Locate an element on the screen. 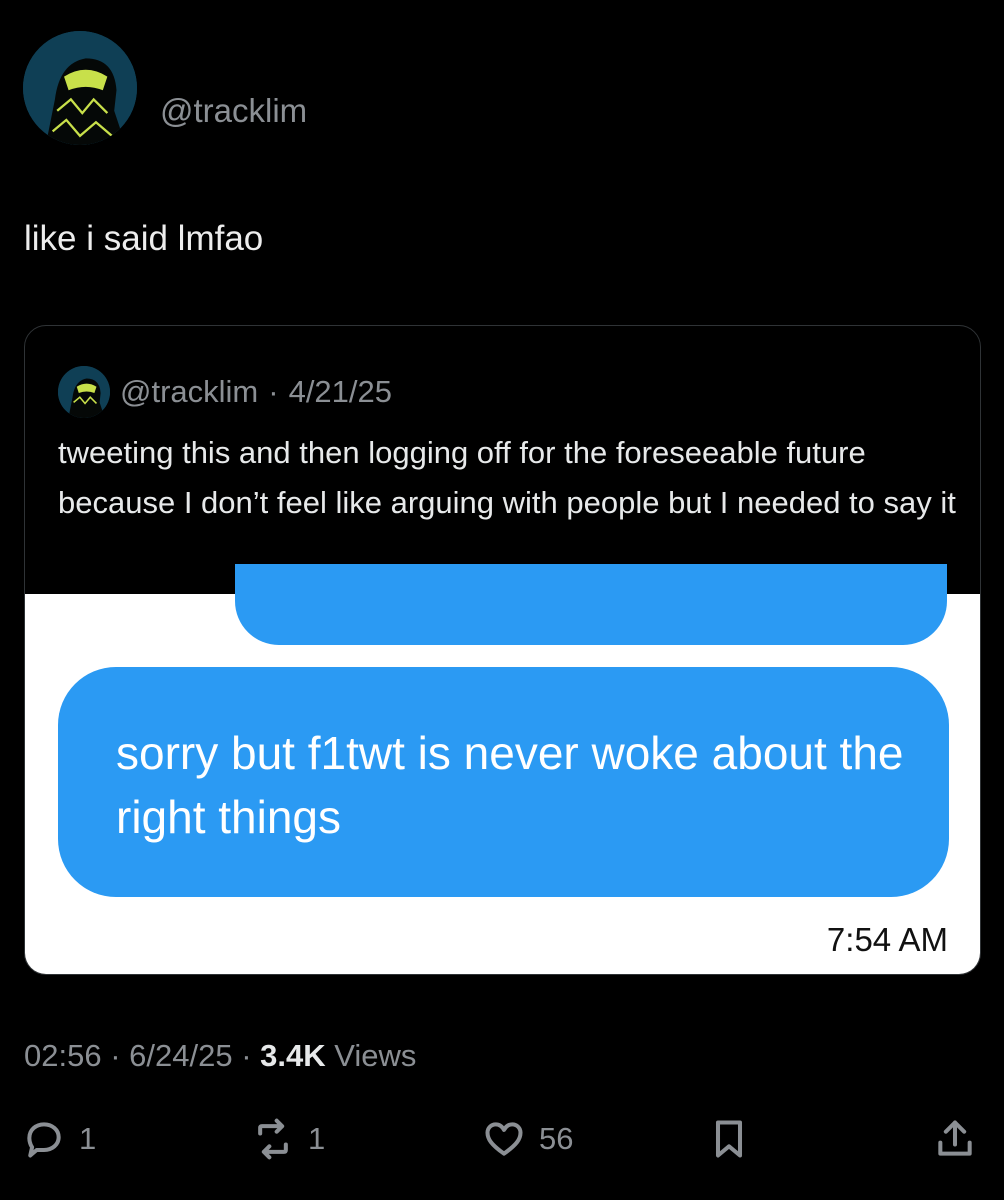 This screenshot has width=1004, height=1200. share-button is located at coordinates (955, 1139).